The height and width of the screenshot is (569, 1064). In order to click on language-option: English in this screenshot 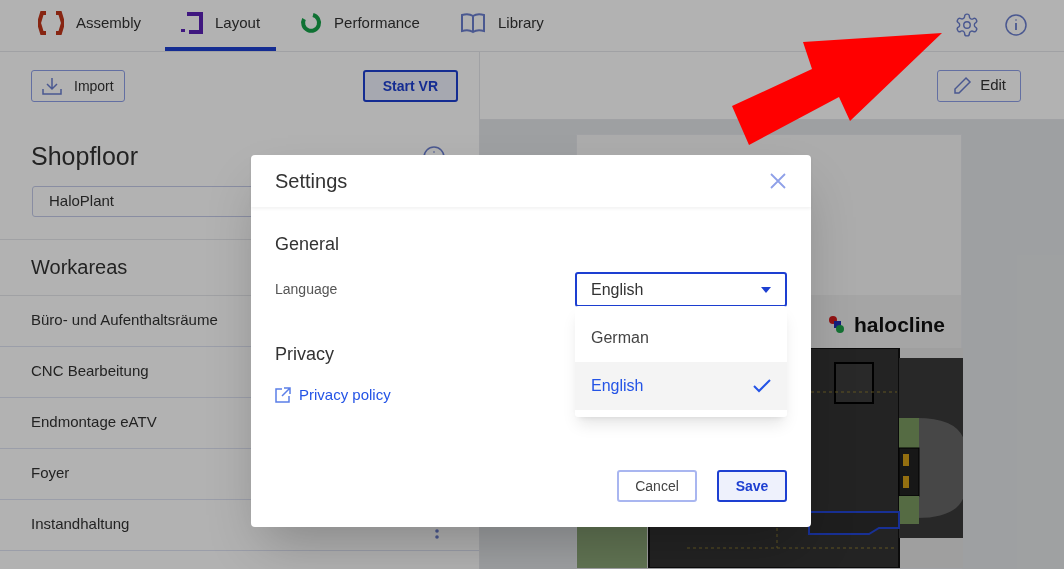, I will do `click(681, 386)`.